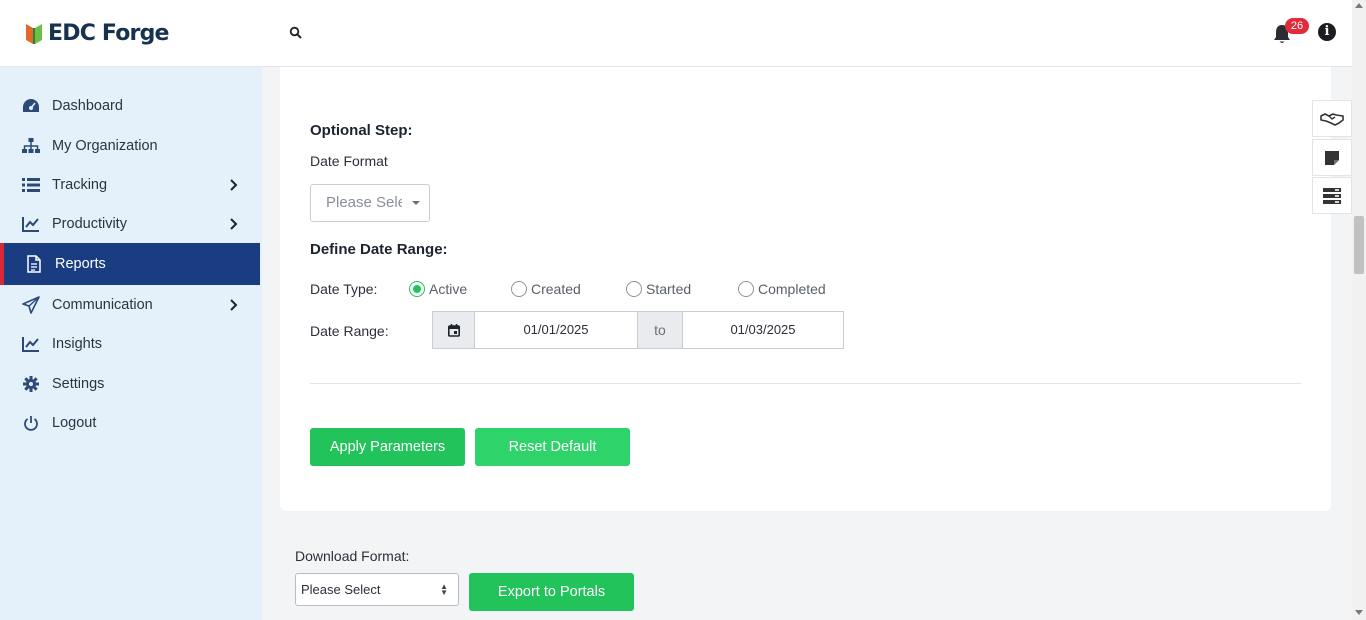  What do you see at coordinates (89, 224) in the screenshot?
I see `sidebar-item-label: Productivity` at bounding box center [89, 224].